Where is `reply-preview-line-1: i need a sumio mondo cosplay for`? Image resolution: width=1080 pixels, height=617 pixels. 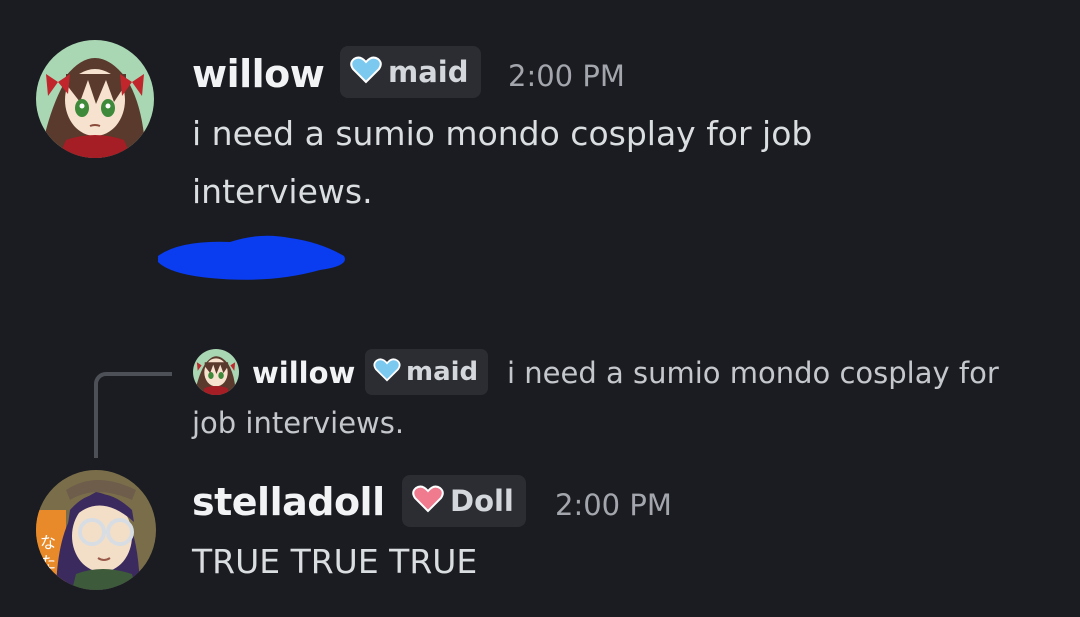
reply-preview-line-1: i need a sumio mondo cosplay for is located at coordinates (753, 373).